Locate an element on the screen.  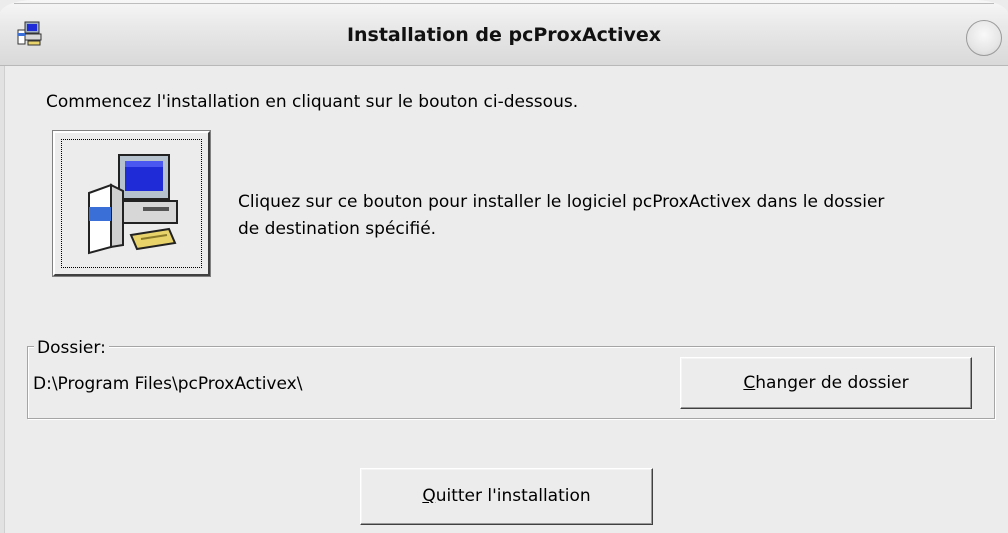
change-folder-label: hanger de dossier is located at coordinates (832, 383).